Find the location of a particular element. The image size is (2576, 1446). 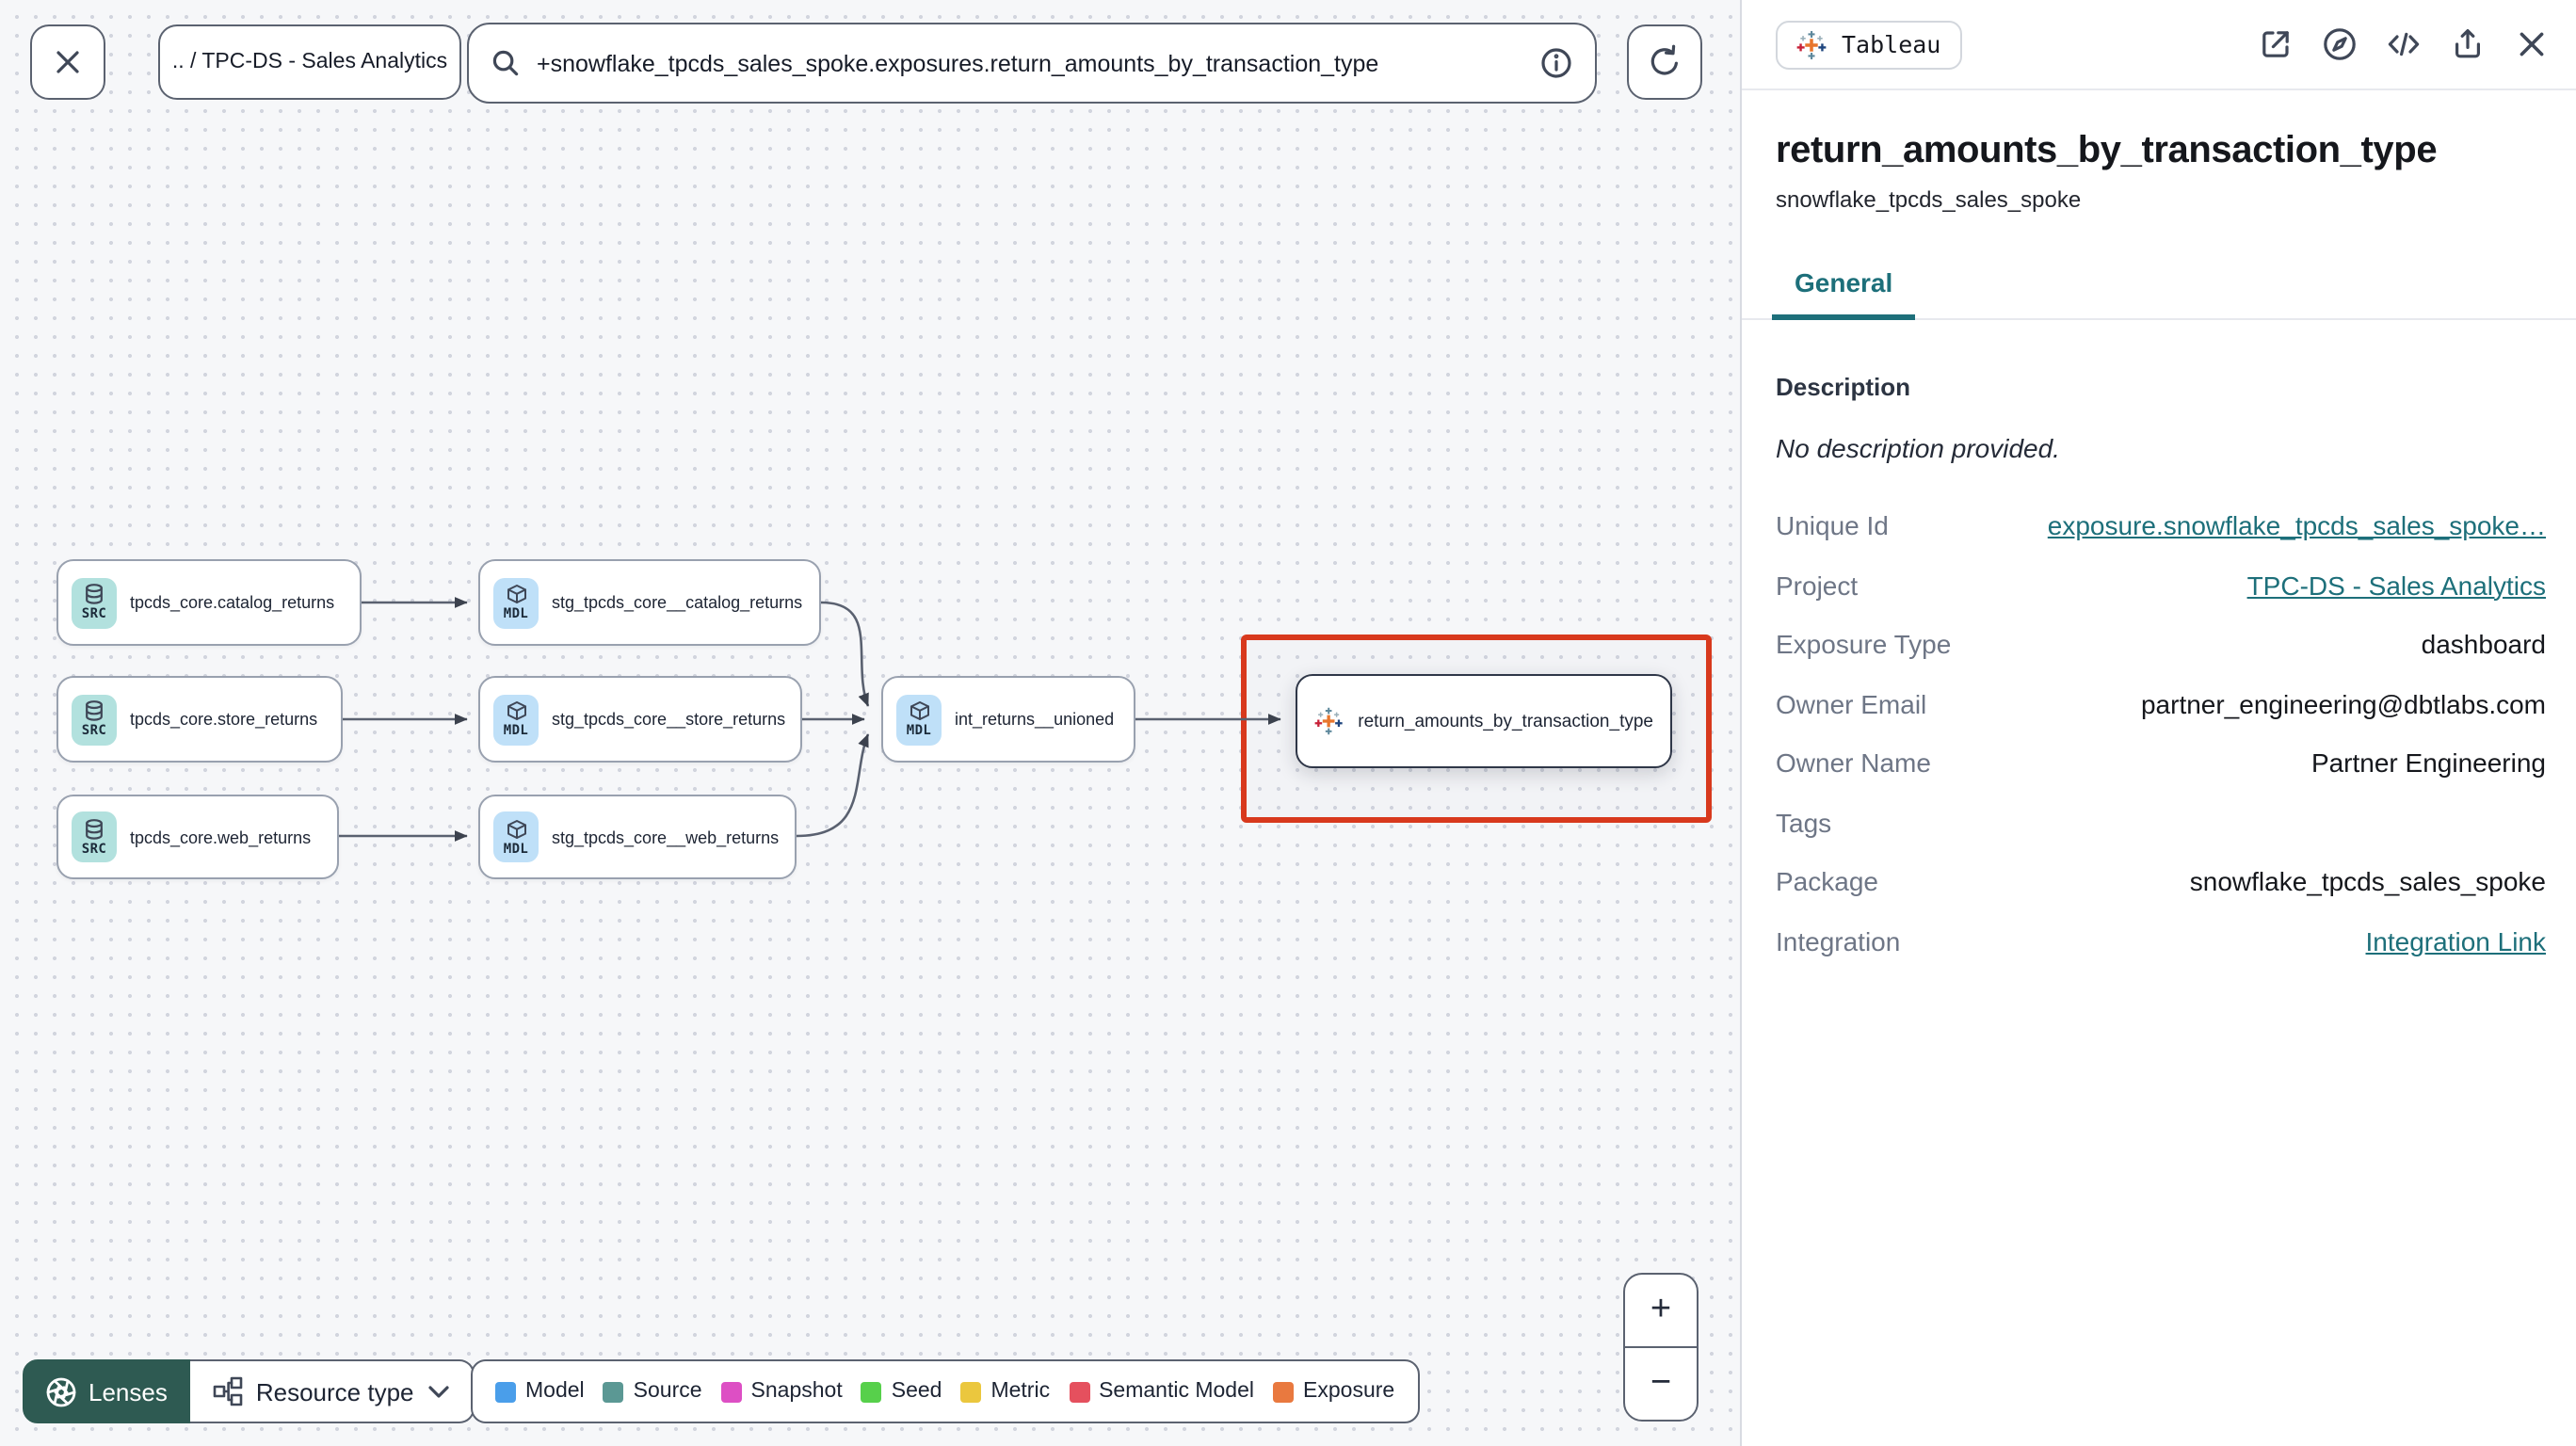

external-link-icon is located at coordinates (2276, 44).